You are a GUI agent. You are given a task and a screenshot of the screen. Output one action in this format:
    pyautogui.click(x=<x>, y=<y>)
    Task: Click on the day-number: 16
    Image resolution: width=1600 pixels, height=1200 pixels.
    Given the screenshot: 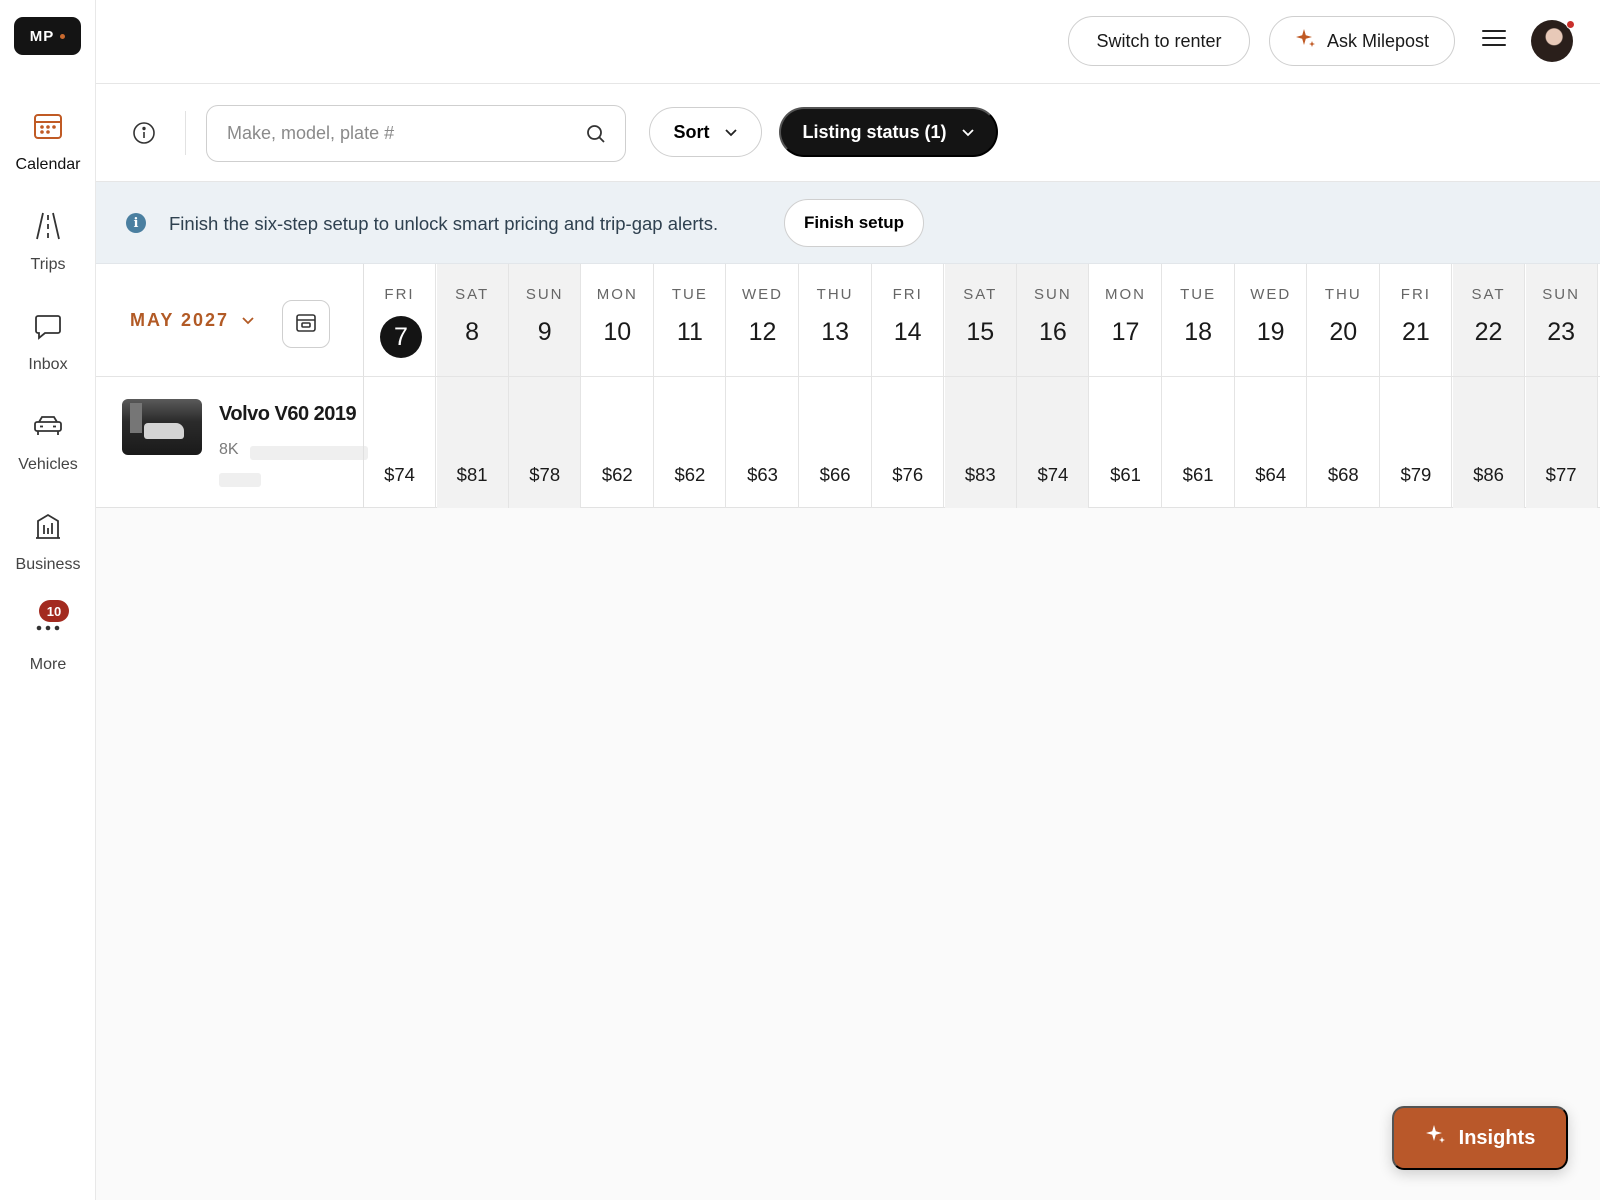 What is the action you would take?
    pyautogui.click(x=1052, y=332)
    